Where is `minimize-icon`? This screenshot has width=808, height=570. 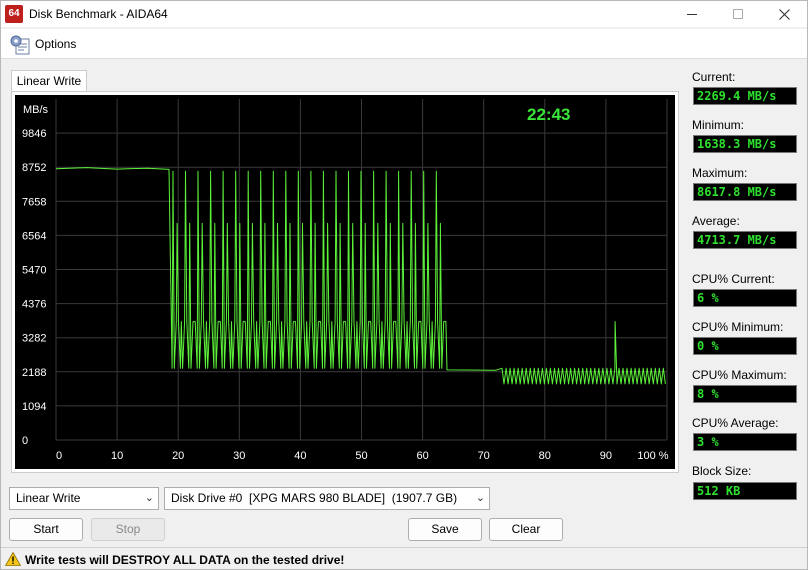
minimize-icon is located at coordinates (692, 14).